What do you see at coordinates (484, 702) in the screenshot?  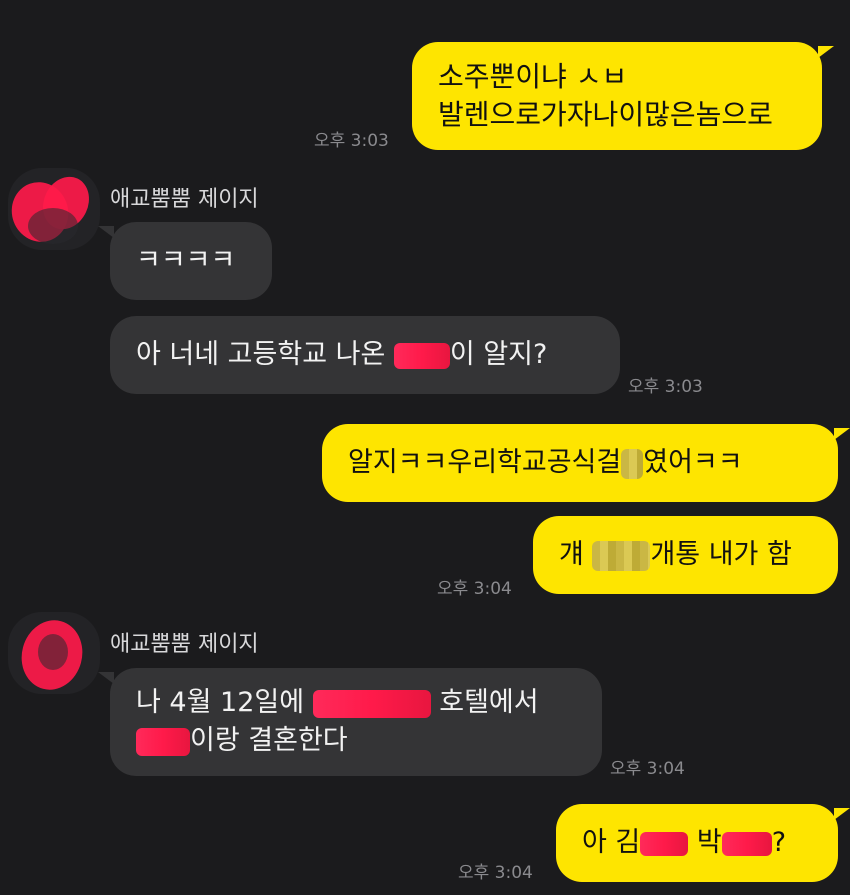 I see `message-text: 호텔에서` at bounding box center [484, 702].